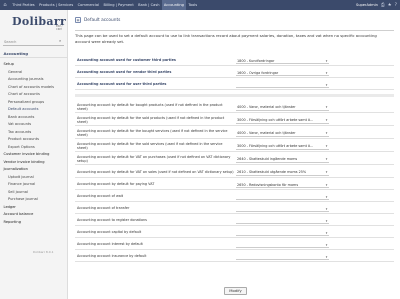 Image resolution: width=400 pixels, height=299 pixels. I want to click on sidebar-item: Vat accounts, so click(34, 125).